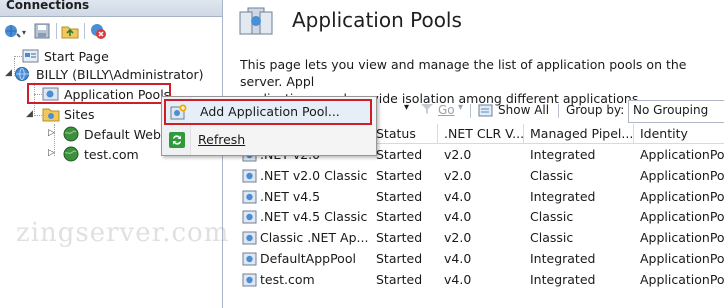 The height and width of the screenshot is (308, 724). What do you see at coordinates (123, 233) in the screenshot?
I see `watermark: zingserver.com` at bounding box center [123, 233].